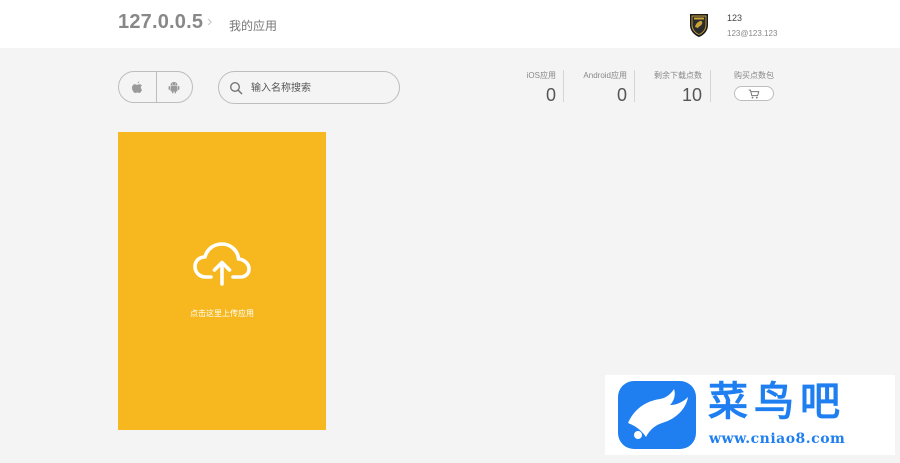 Image resolution: width=900 pixels, height=463 pixels. I want to click on site-brand: 127.0.0.5, so click(160, 22).